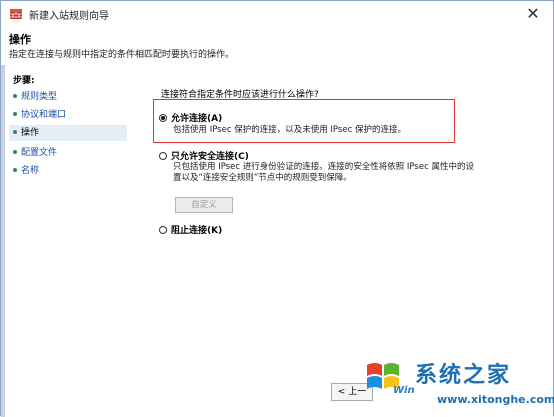  Describe the element at coordinates (404, 390) in the screenshot. I see `watermark-win-text: Win` at that location.